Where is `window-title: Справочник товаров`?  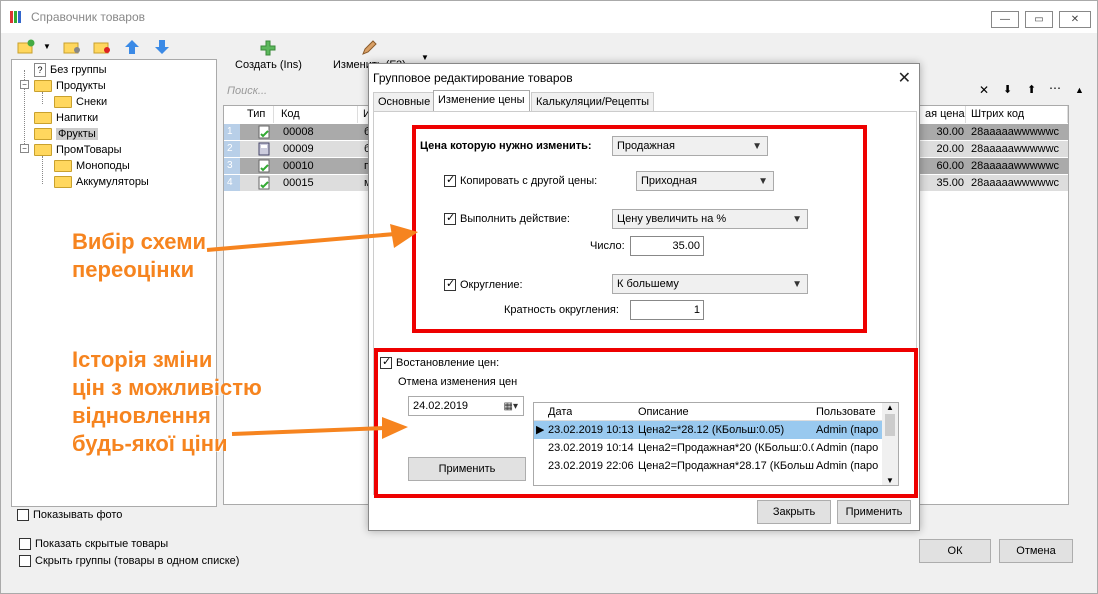 window-title: Справочник товаров is located at coordinates (88, 17).